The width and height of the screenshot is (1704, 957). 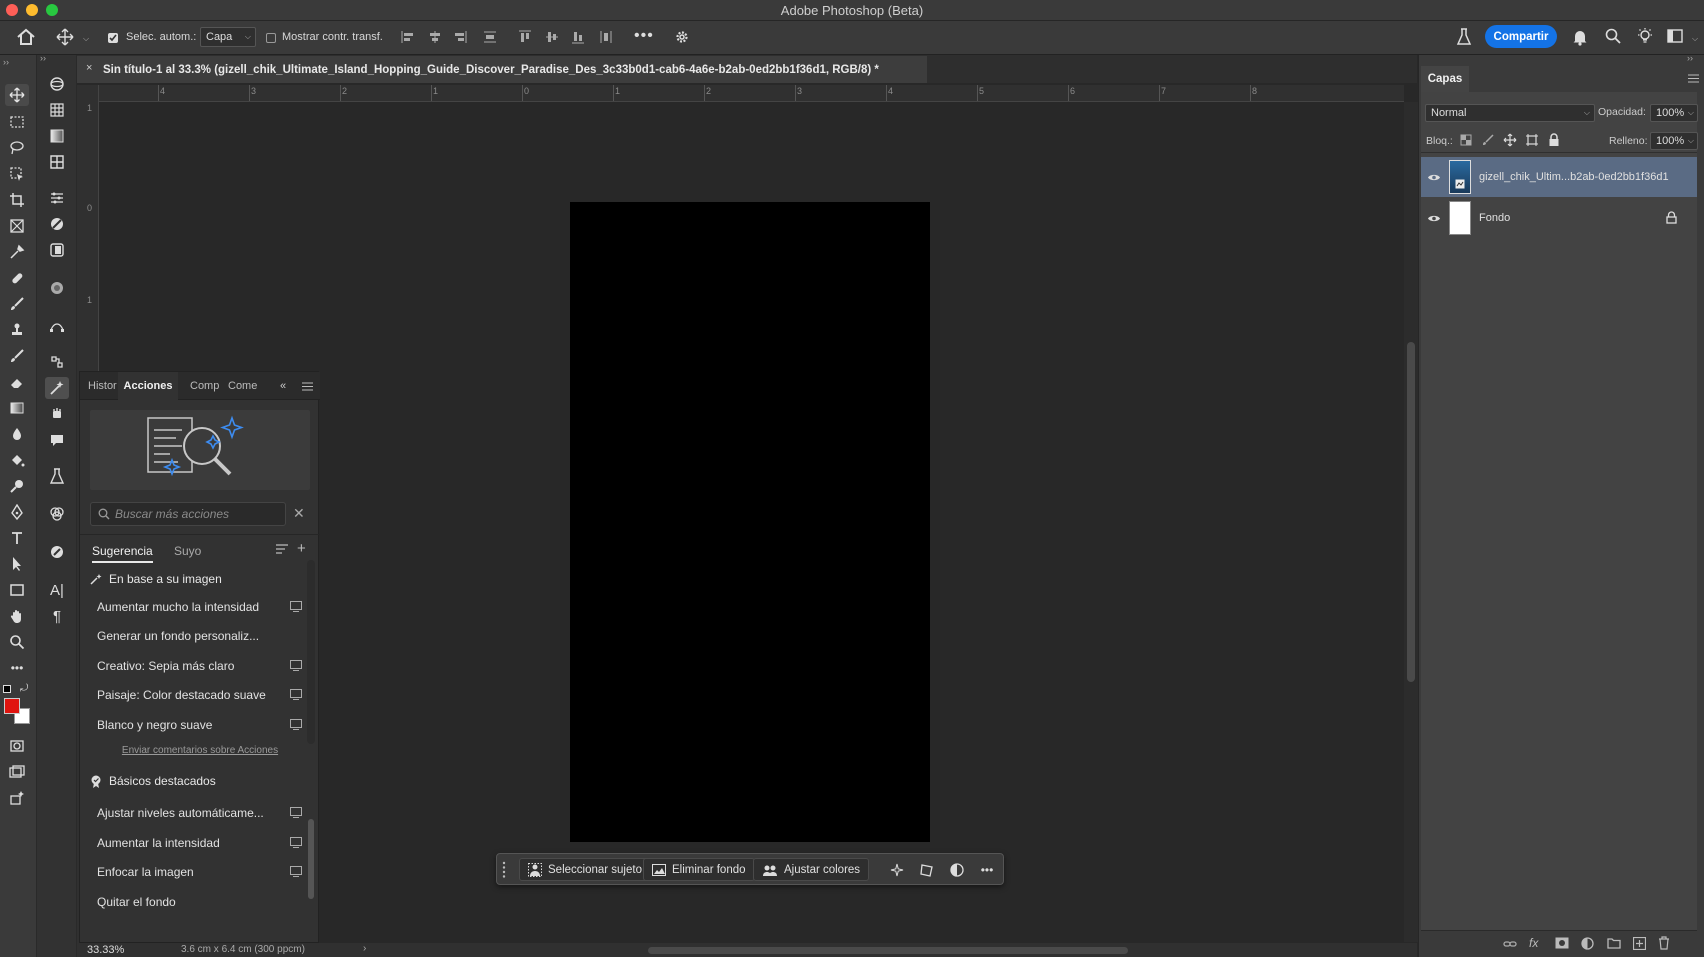 I want to click on tab-layers: Capas, so click(x=1445, y=79).